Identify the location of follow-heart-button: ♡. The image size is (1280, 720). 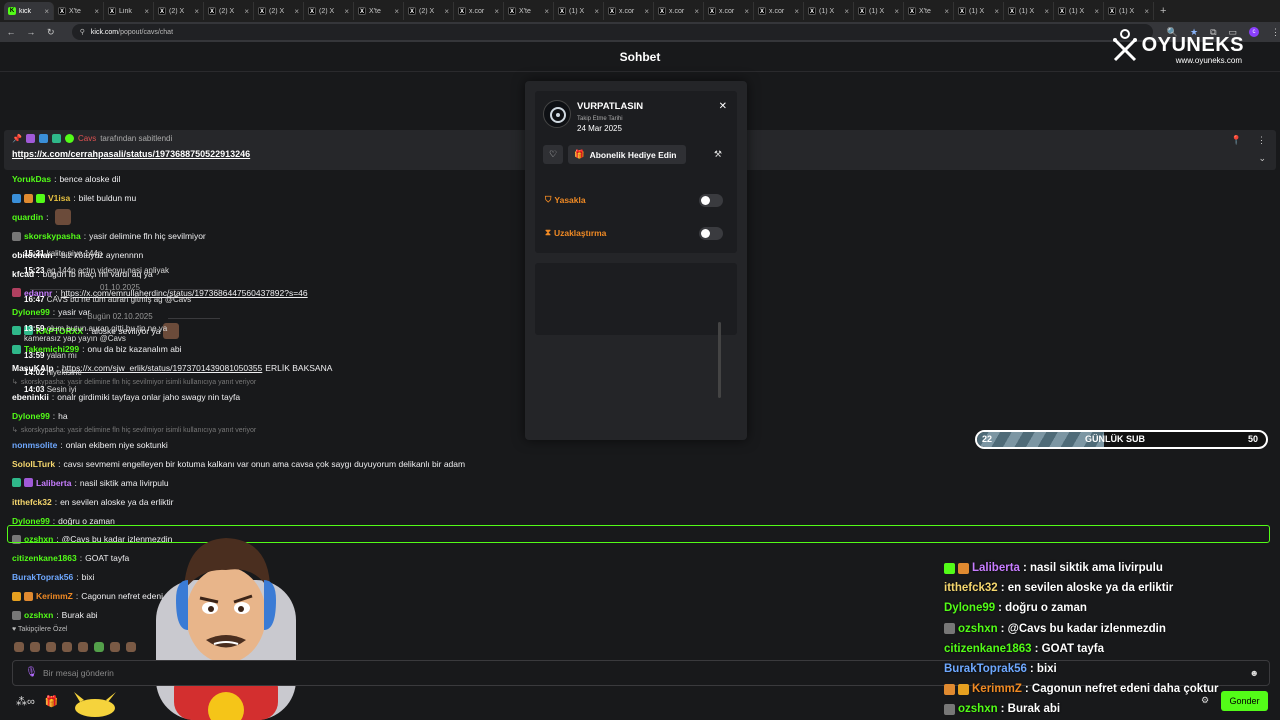
(553, 154).